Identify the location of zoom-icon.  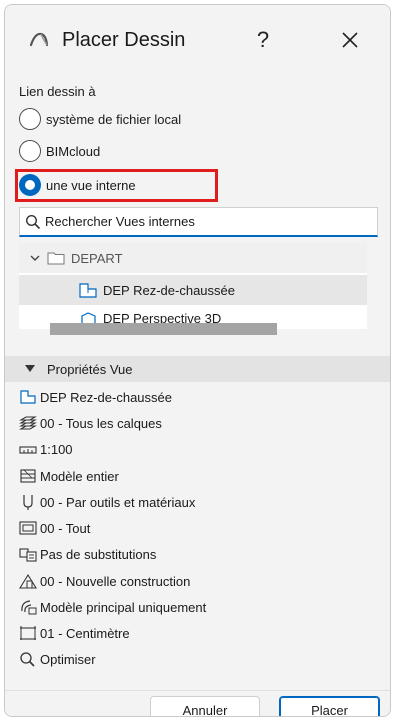
(27, 659).